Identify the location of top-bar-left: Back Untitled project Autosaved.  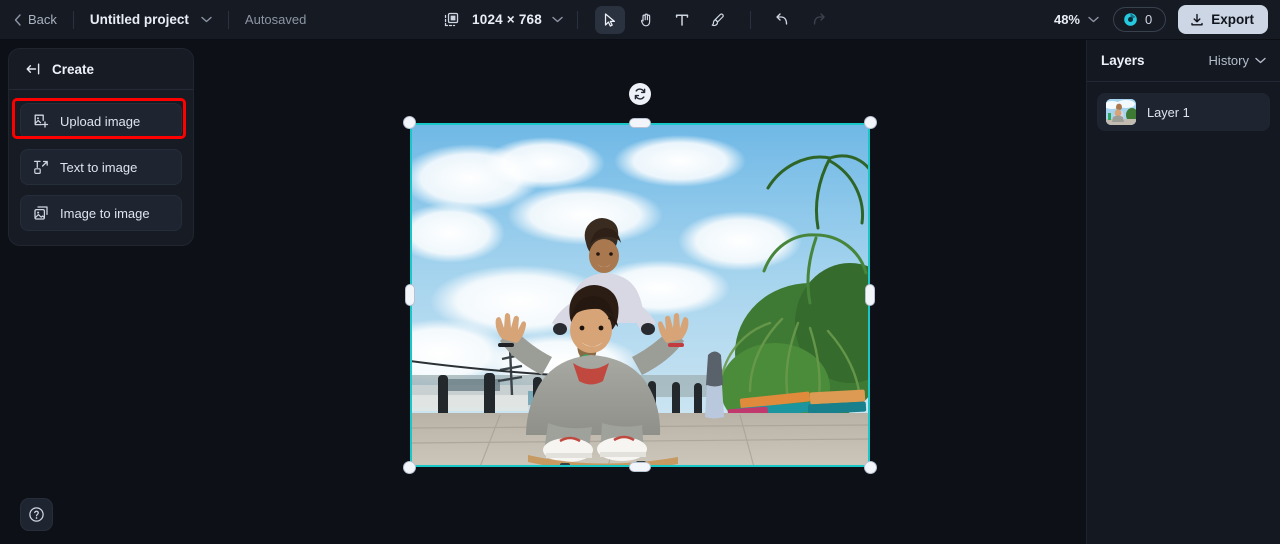
(153, 20).